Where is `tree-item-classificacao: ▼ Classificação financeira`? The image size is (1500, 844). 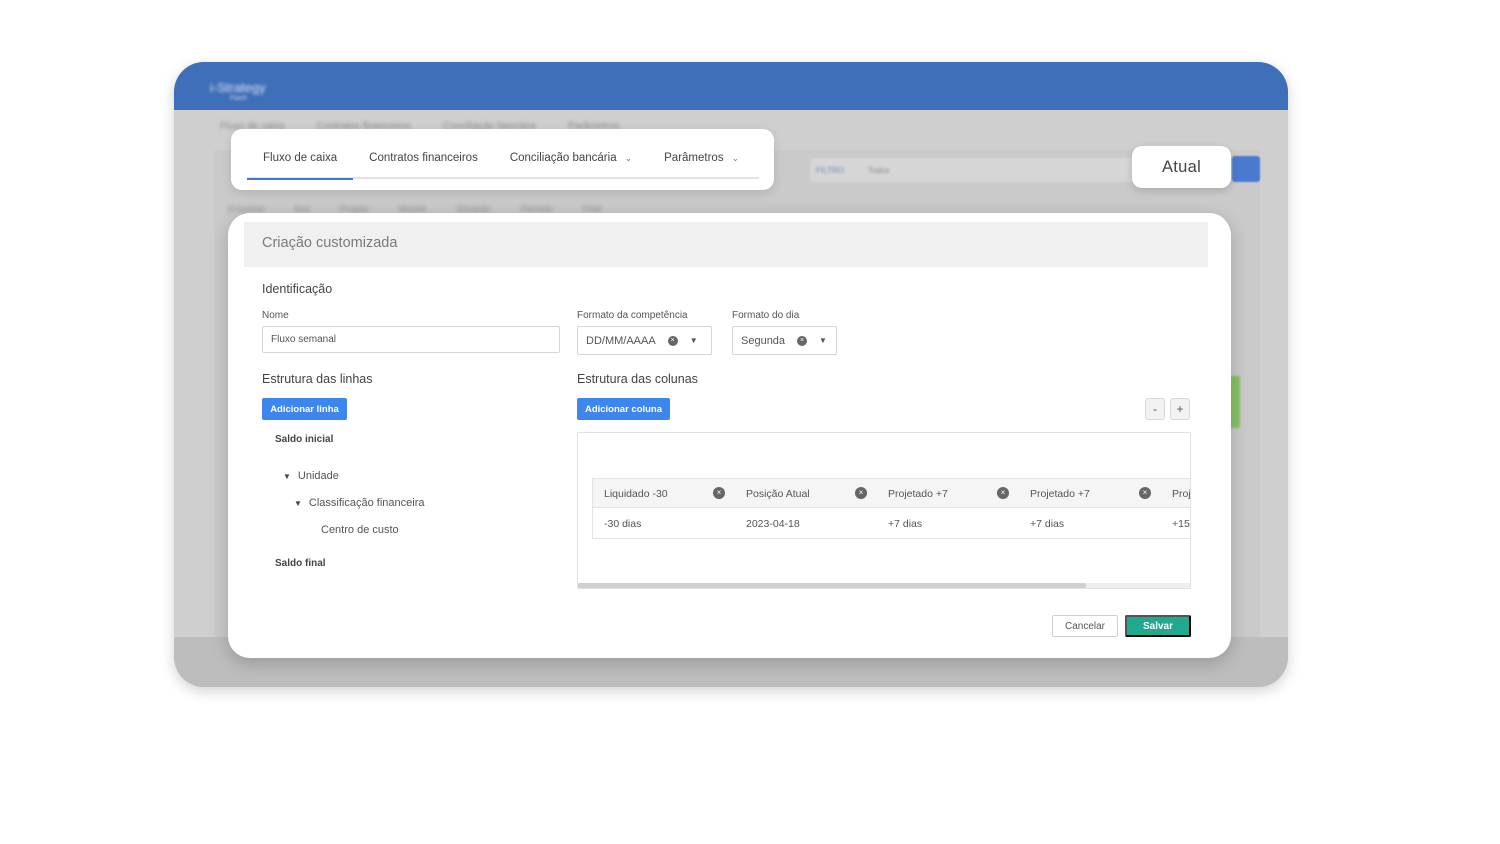
tree-item-classificacao: ▼ Classificação financeira is located at coordinates (359, 503).